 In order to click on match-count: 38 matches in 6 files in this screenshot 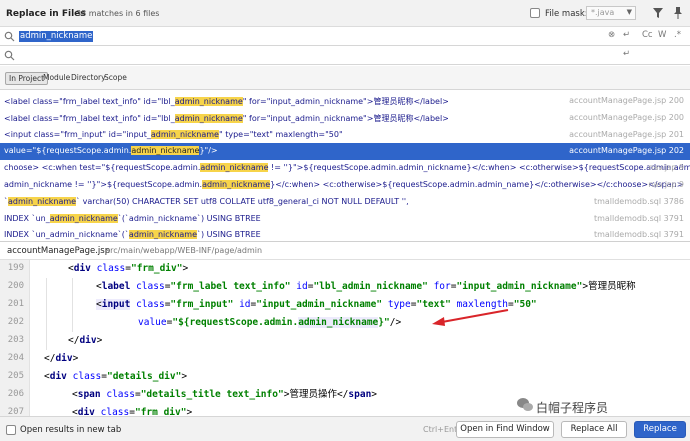, I will do `click(118, 13)`.